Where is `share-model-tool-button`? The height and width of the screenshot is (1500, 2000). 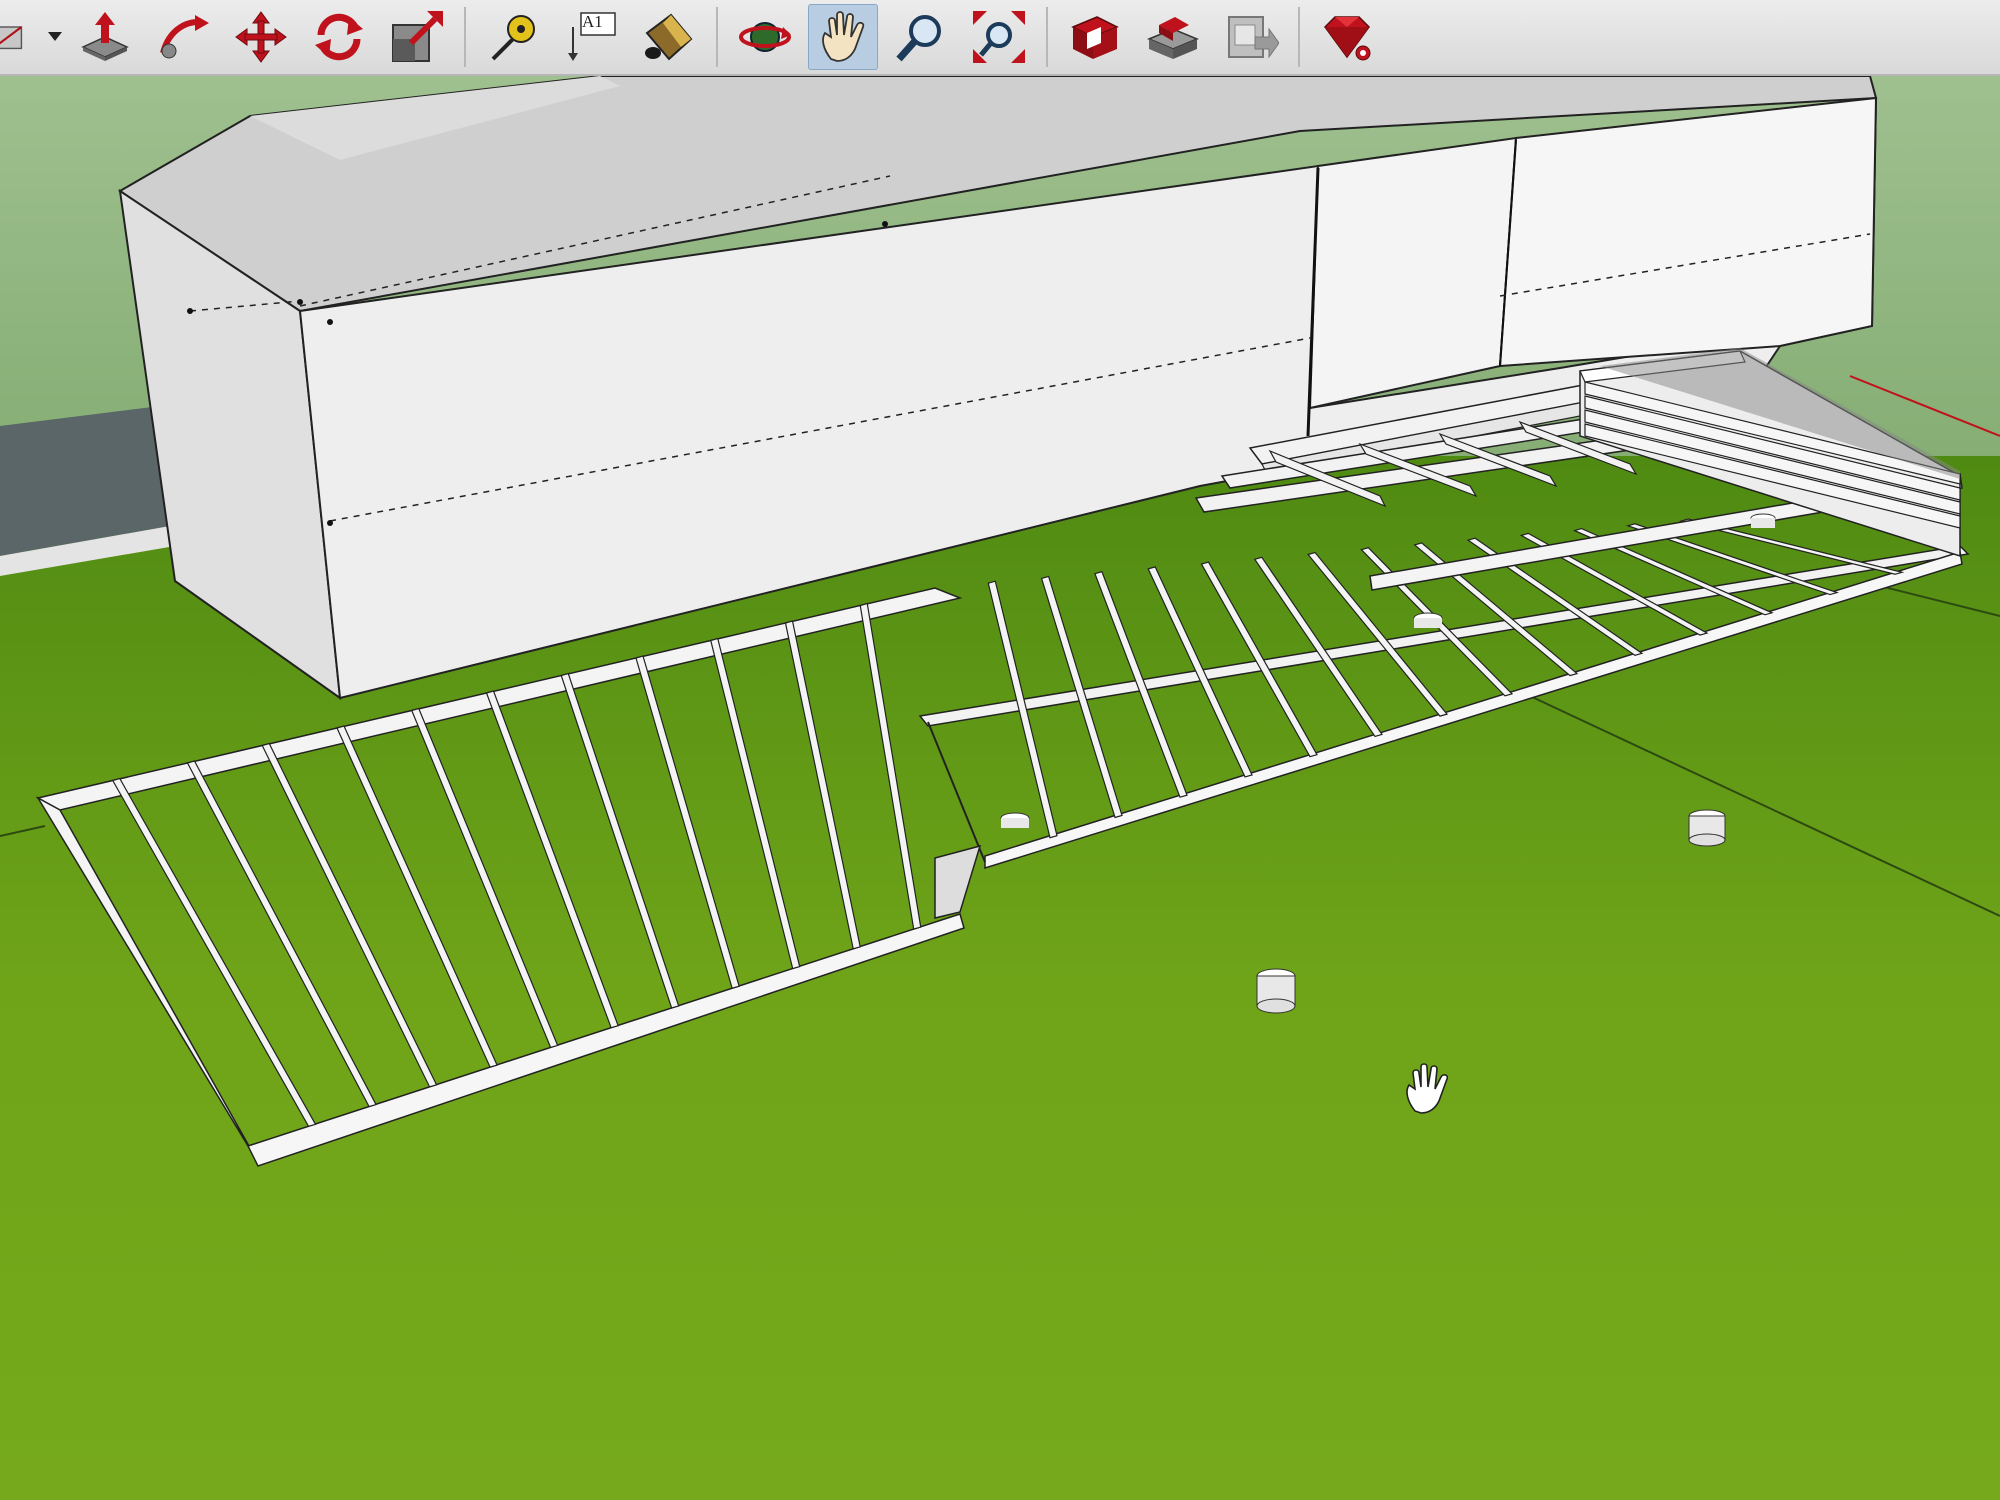 share-model-tool-button is located at coordinates (1173, 37).